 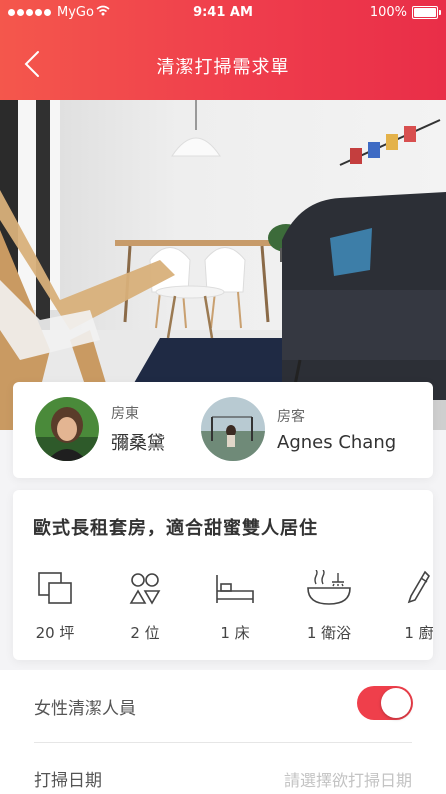 I want to click on battery-percent: 100%, so click(x=388, y=12).